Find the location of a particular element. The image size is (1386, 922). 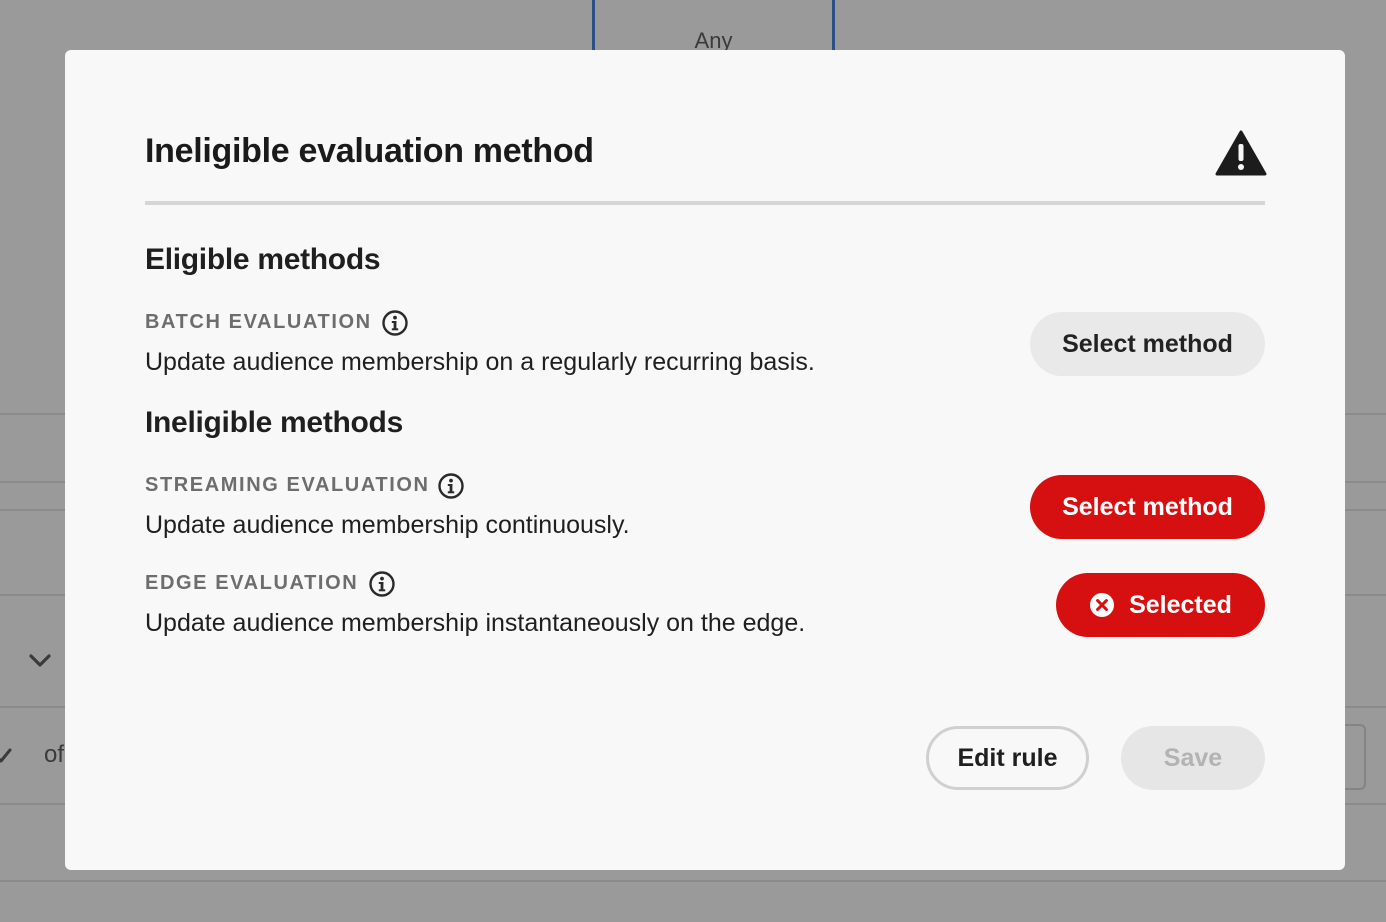

eligible-methods-heading: Eligible methods is located at coordinates (263, 259).